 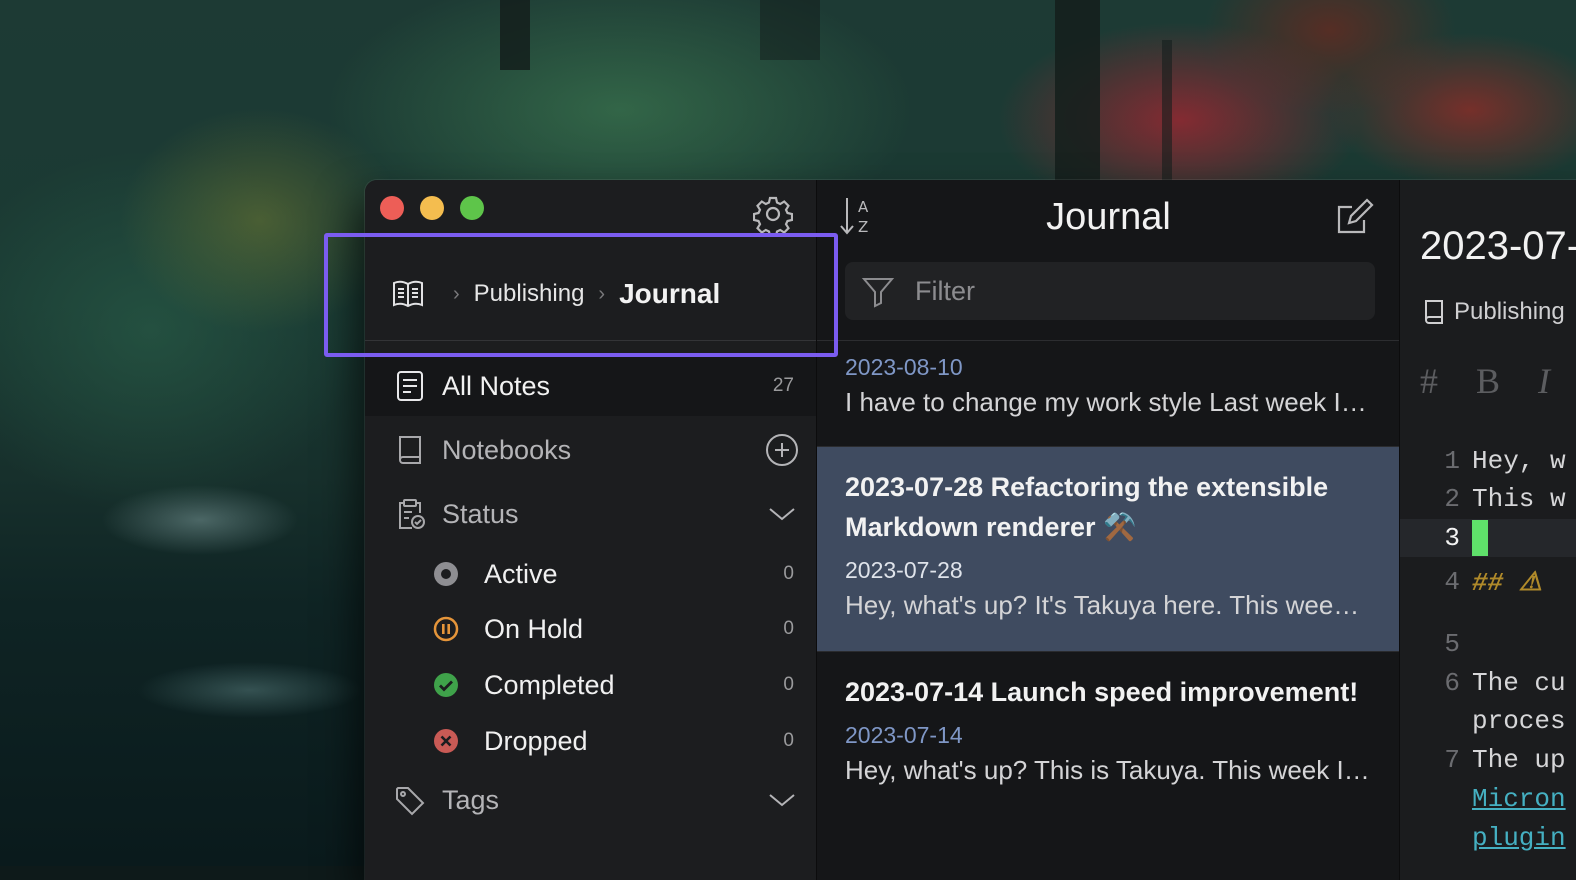 I want to click on line-text: Hey, w, so click(x=1519, y=461).